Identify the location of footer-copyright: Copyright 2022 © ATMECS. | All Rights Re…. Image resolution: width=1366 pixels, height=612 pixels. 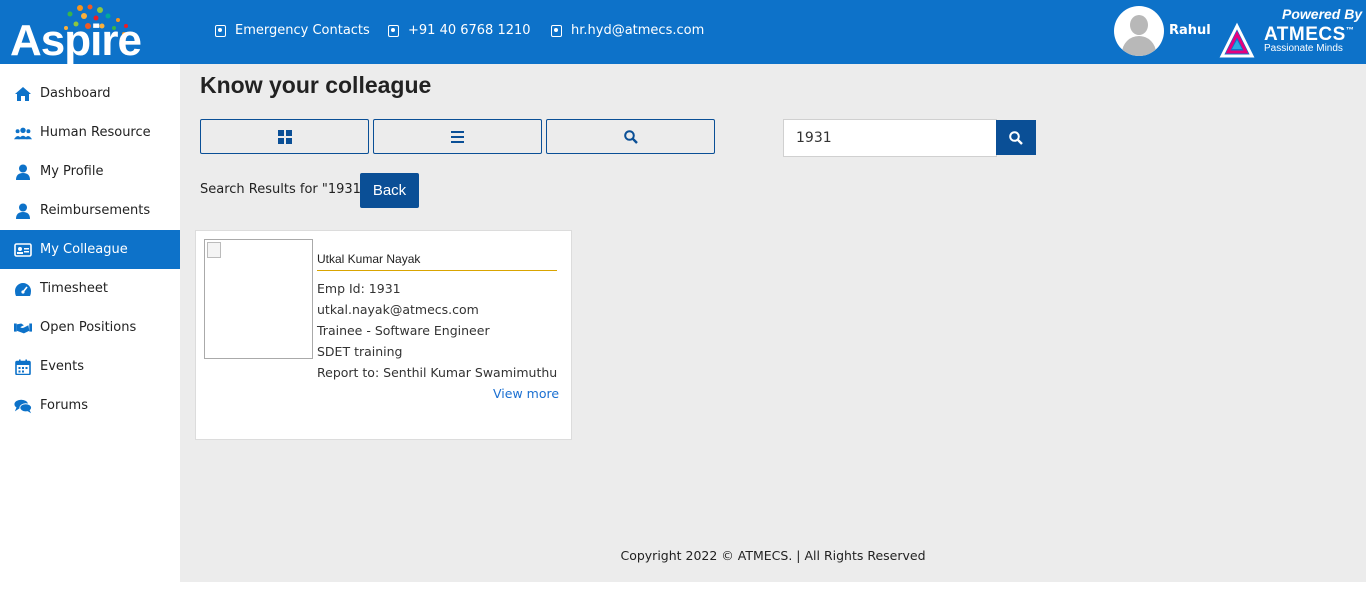
(773, 555).